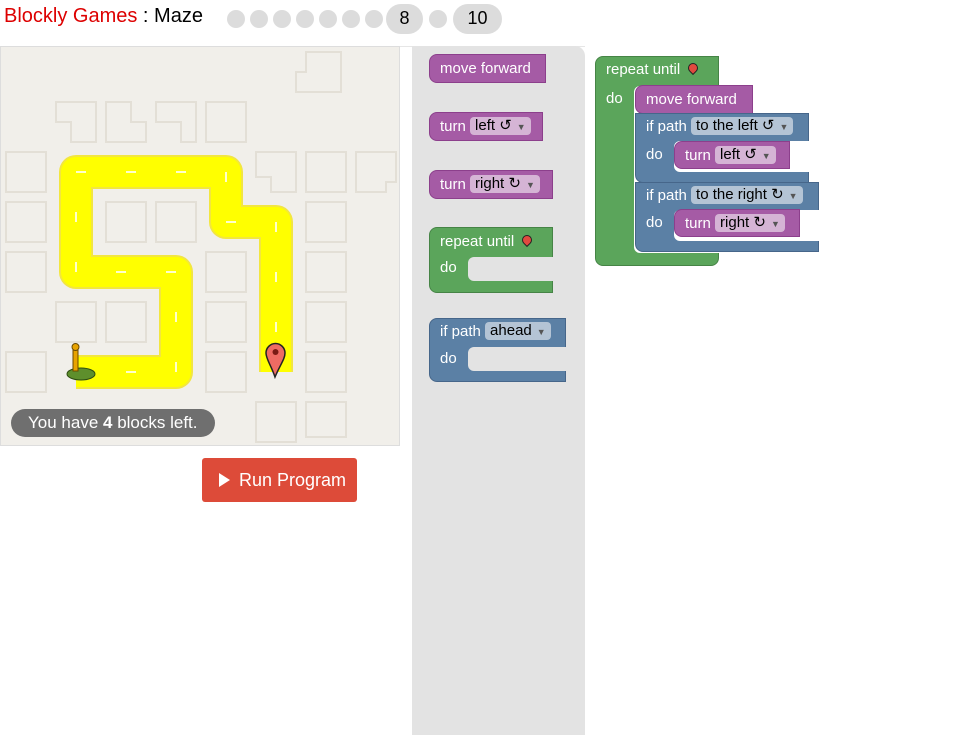  What do you see at coordinates (155, 422) in the screenshot?
I see `blocks-left-suffix: blocks left.` at bounding box center [155, 422].